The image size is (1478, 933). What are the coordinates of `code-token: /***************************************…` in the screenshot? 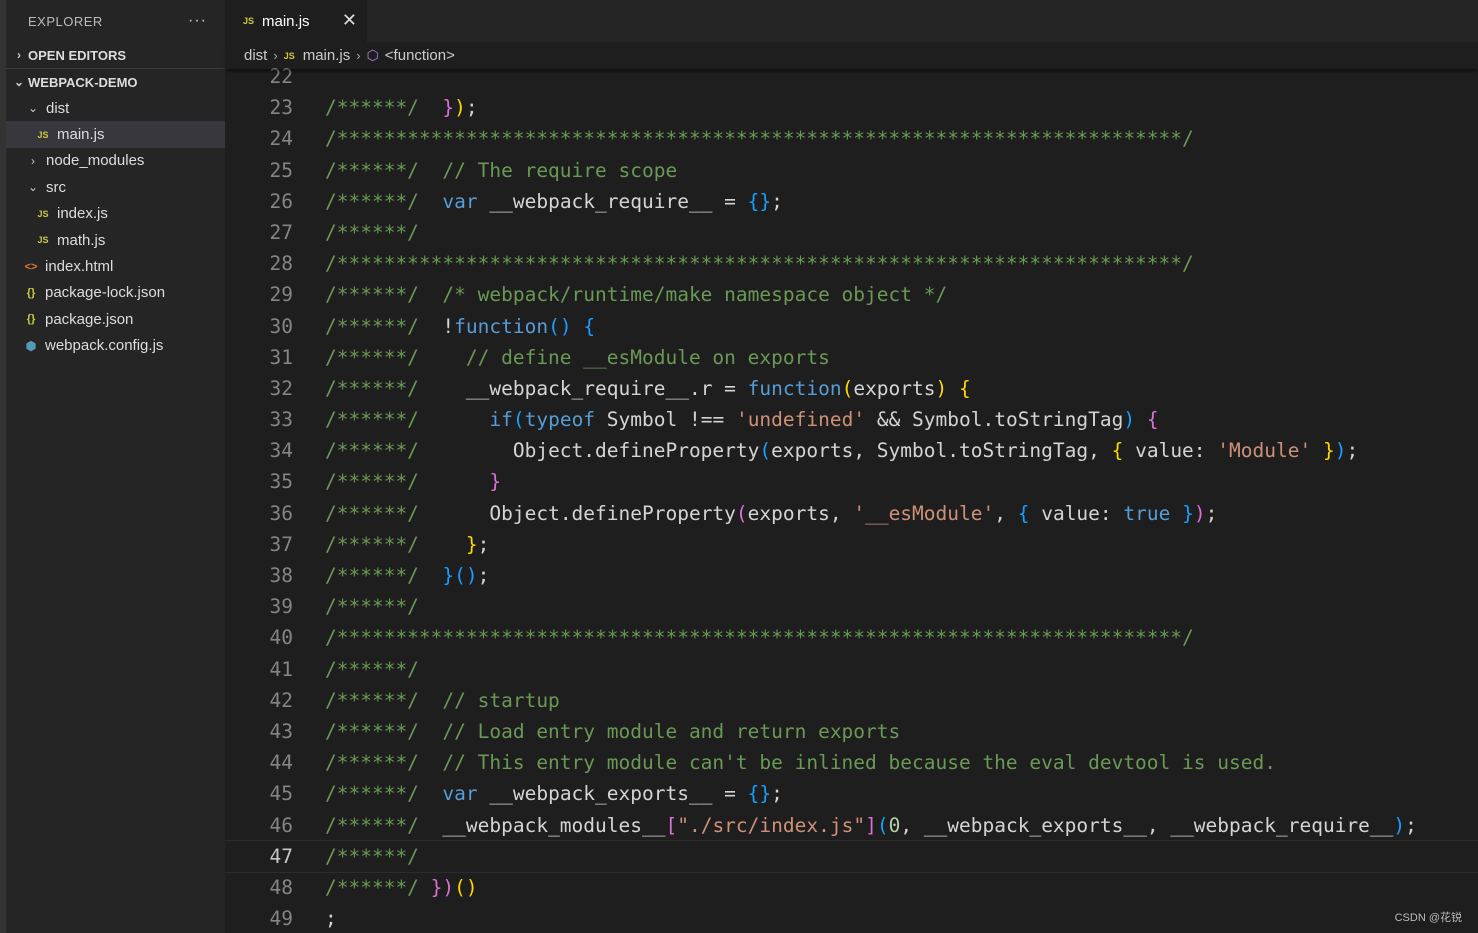 It's located at (759, 264).